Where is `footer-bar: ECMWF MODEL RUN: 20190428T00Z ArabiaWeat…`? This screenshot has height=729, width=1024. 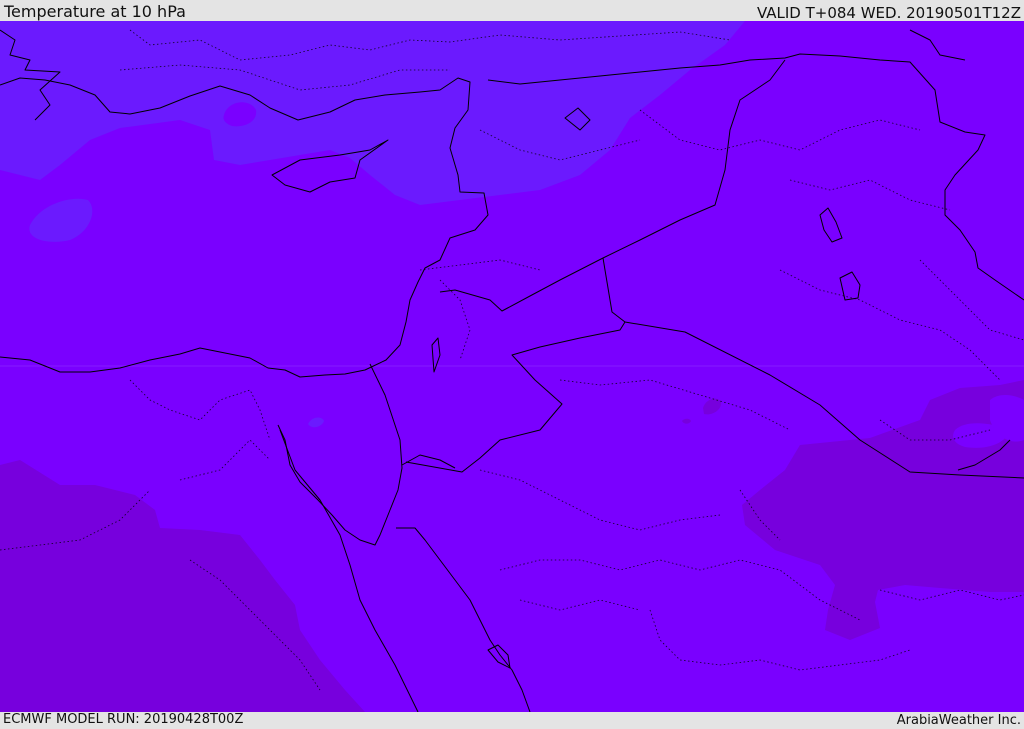
footer-bar: ECMWF MODEL RUN: 20190428T00Z ArabiaWeat… is located at coordinates (512, 720).